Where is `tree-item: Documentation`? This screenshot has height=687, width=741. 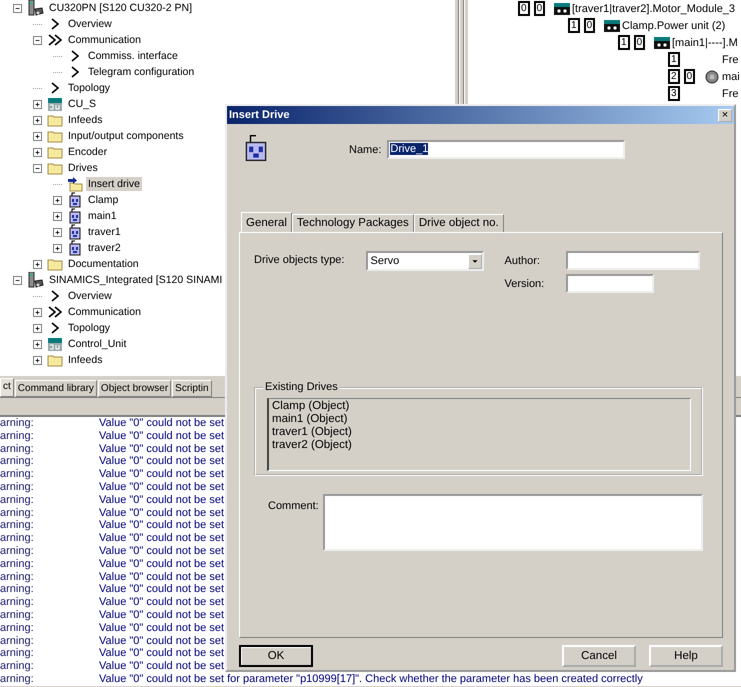
tree-item: Documentation is located at coordinates (103, 264).